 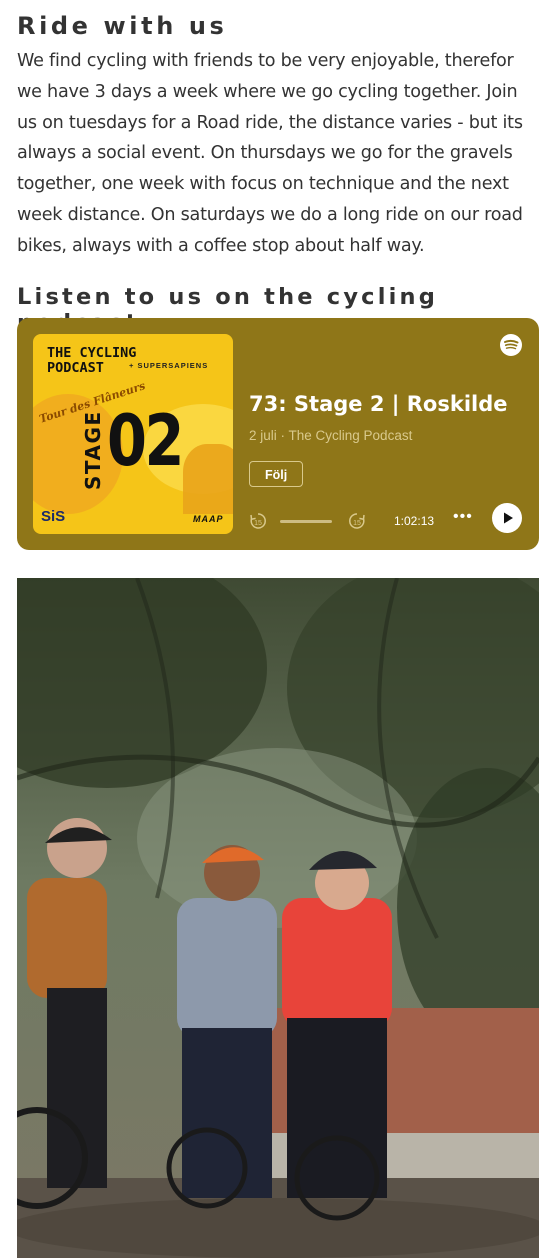 I want to click on skip-back-15-icon: 15, so click(x=258, y=523).